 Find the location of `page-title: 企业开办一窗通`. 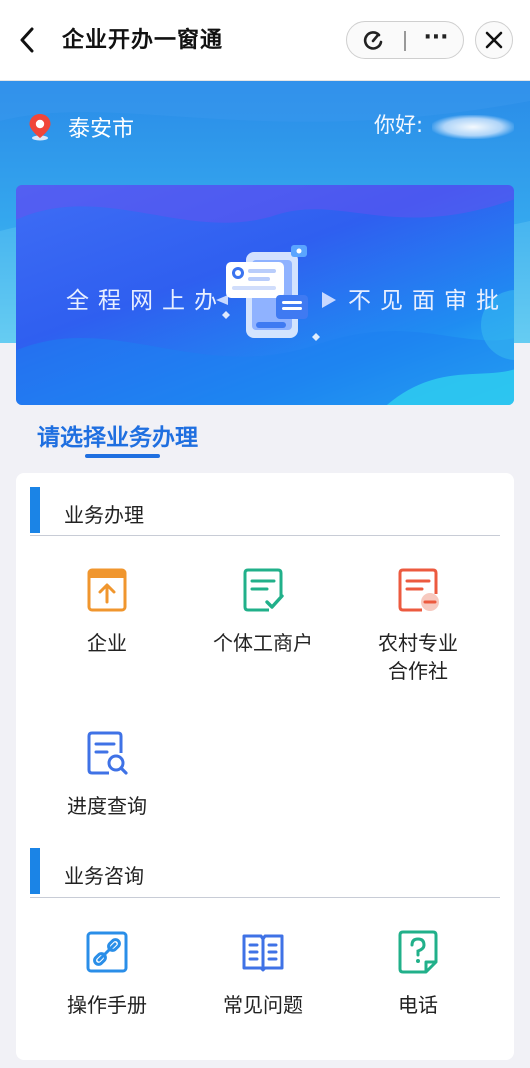

page-title: 企业开办一窗通 is located at coordinates (143, 40).